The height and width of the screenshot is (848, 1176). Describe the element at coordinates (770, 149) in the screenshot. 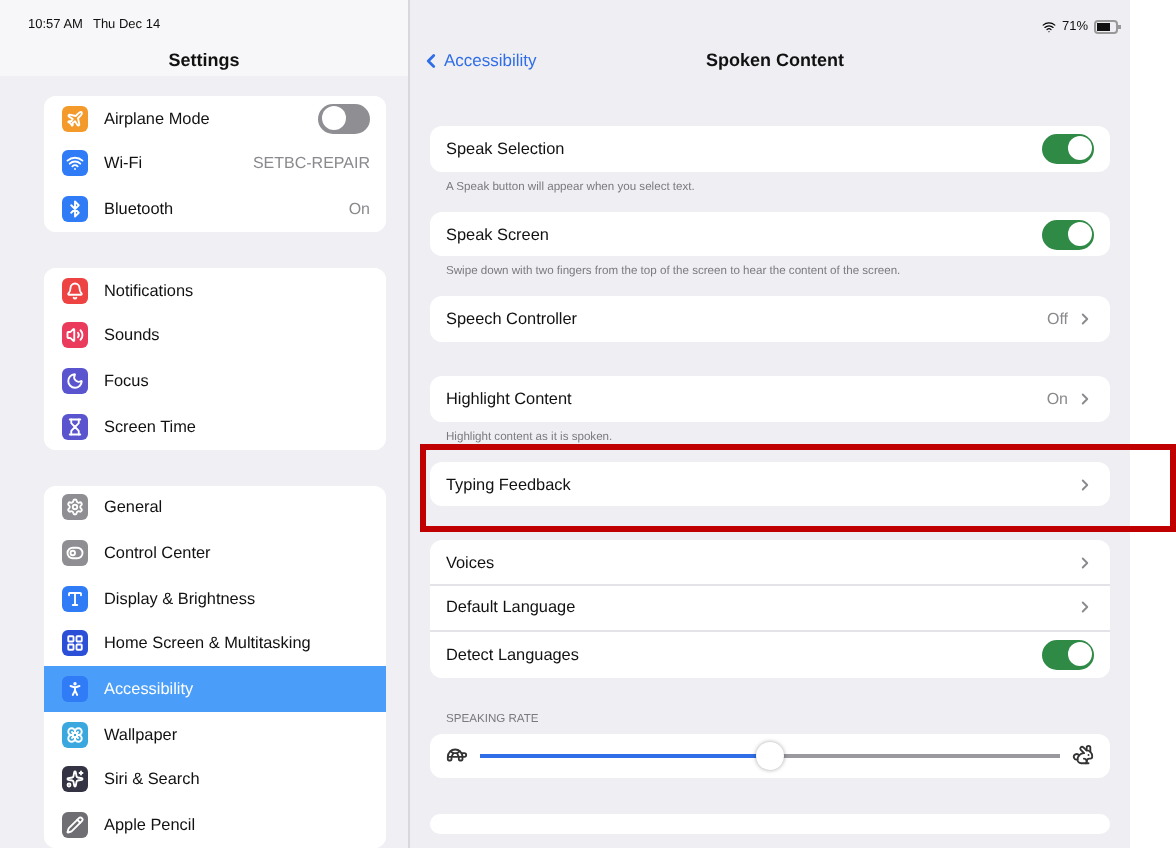

I see `settings-row: Speak Selection` at that location.